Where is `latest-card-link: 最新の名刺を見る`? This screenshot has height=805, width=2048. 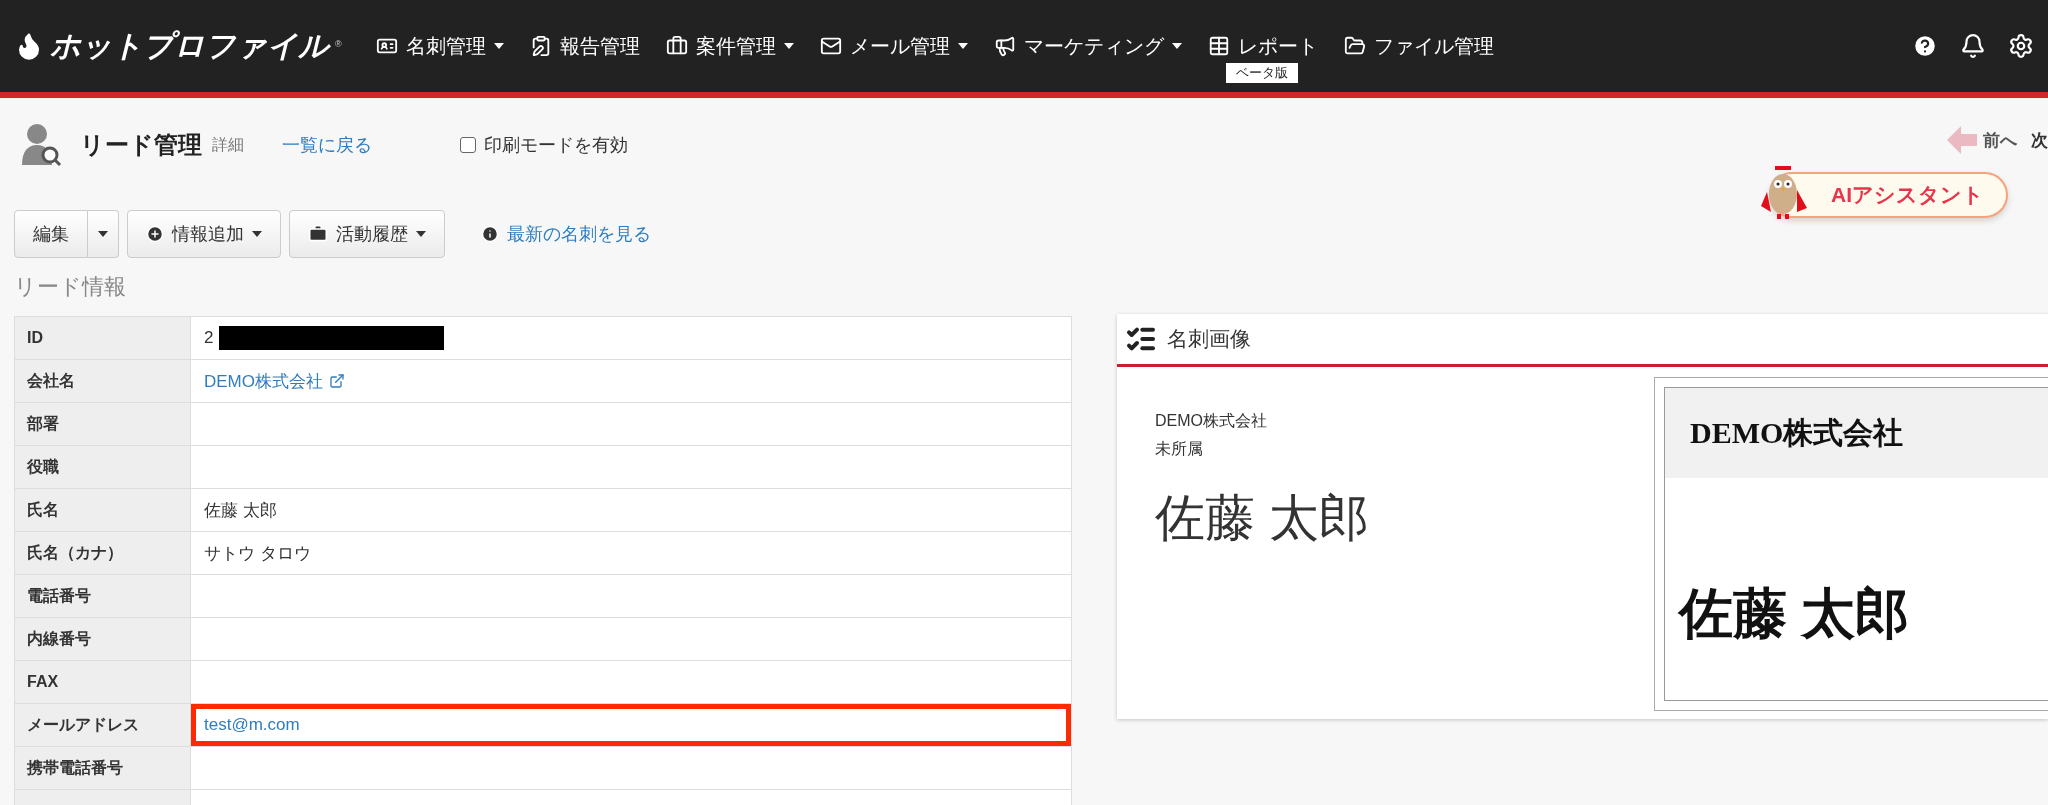 latest-card-link: 最新の名刺を見る is located at coordinates (579, 234).